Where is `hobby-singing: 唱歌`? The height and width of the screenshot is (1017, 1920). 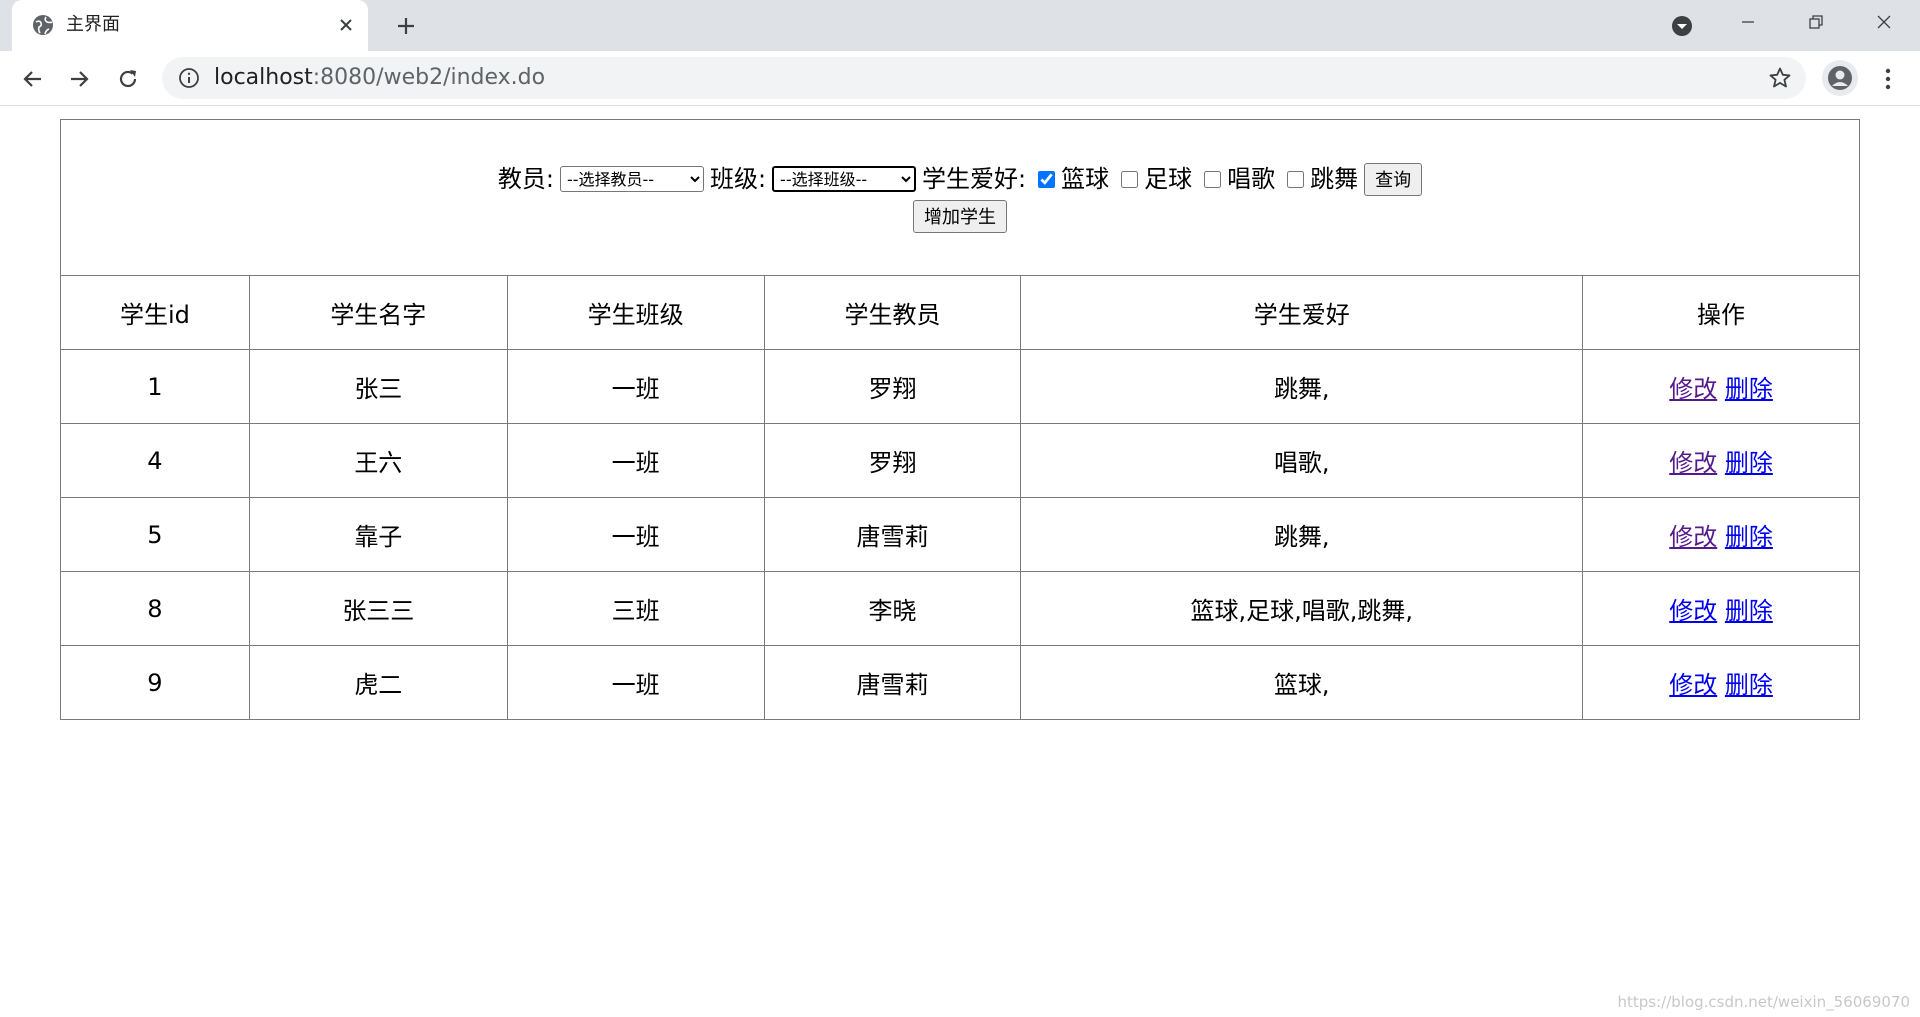 hobby-singing: 唱歌 is located at coordinates (1236, 179).